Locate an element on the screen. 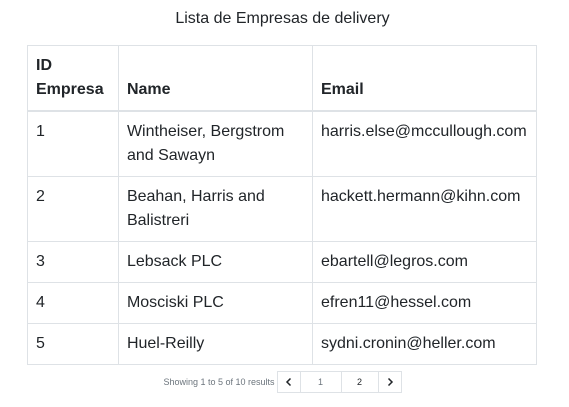 This screenshot has height=407, width=569. cell-name: Huel-Reilly is located at coordinates (215, 344).